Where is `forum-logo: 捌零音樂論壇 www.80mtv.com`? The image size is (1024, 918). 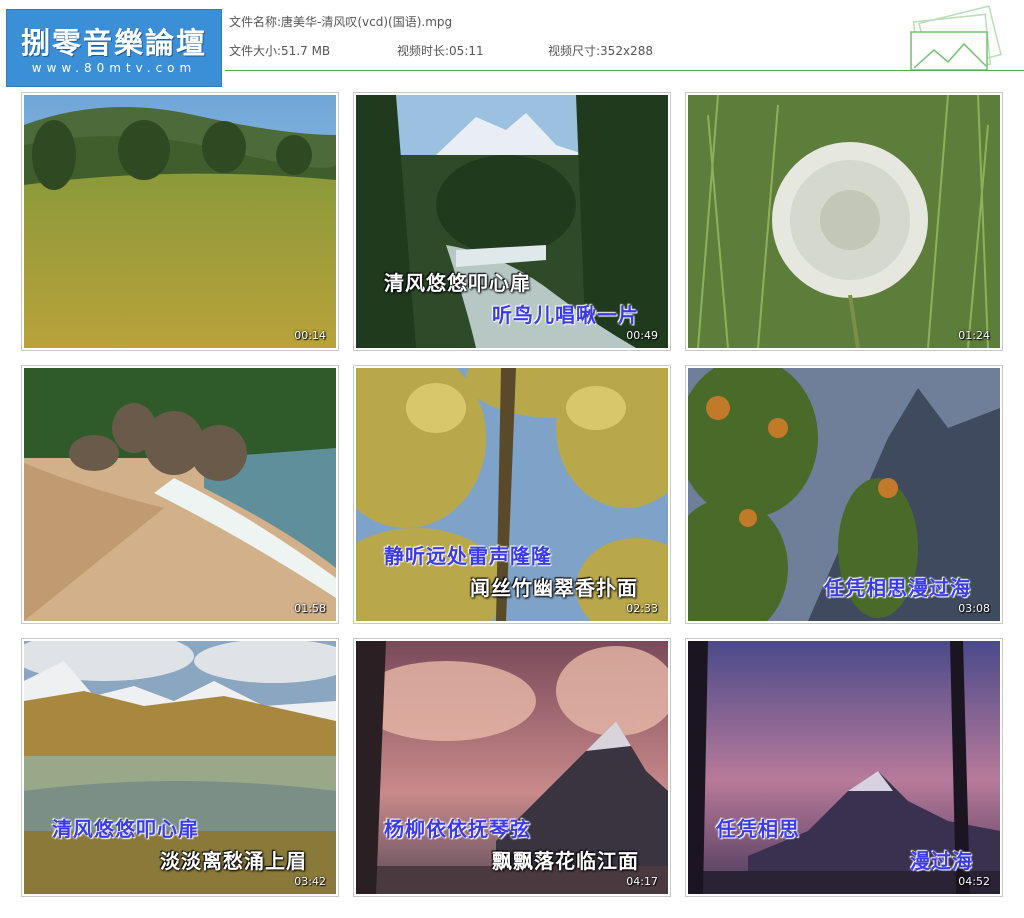
forum-logo: 捌零音樂論壇 www.80mtv.com is located at coordinates (114, 48).